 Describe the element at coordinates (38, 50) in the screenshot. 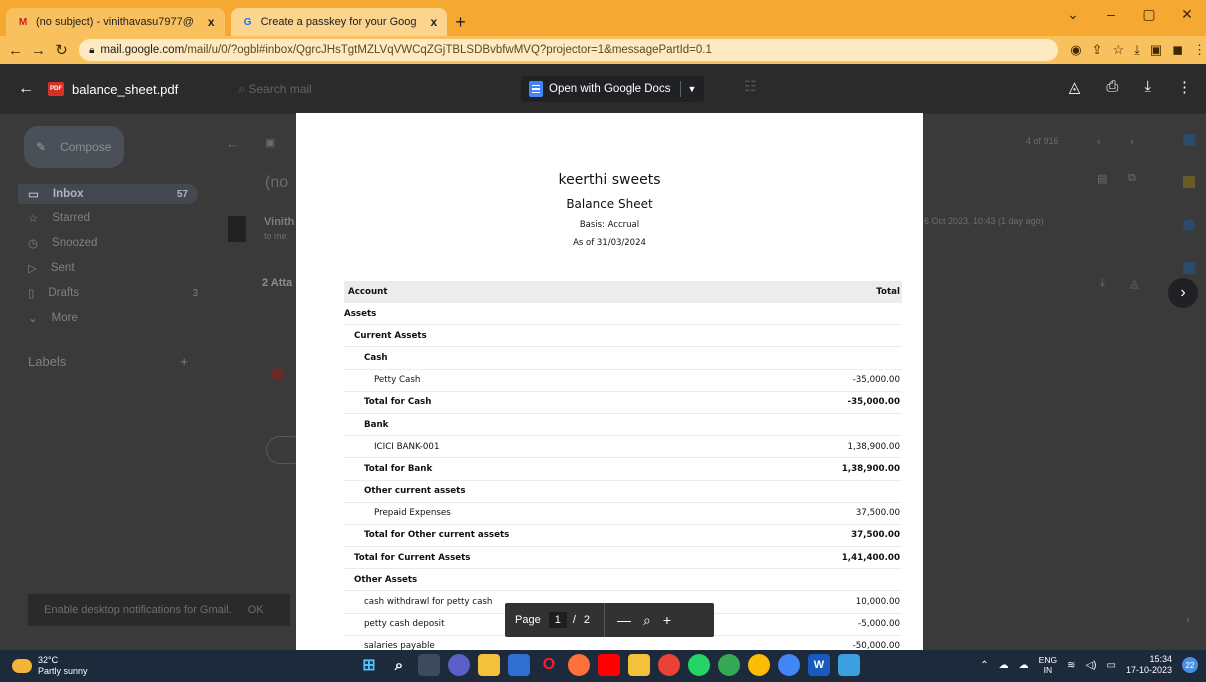

I see `forward-icon: →` at that location.